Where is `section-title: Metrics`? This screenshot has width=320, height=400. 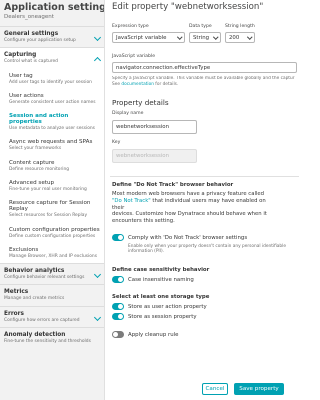 section-title: Metrics is located at coordinates (16, 292).